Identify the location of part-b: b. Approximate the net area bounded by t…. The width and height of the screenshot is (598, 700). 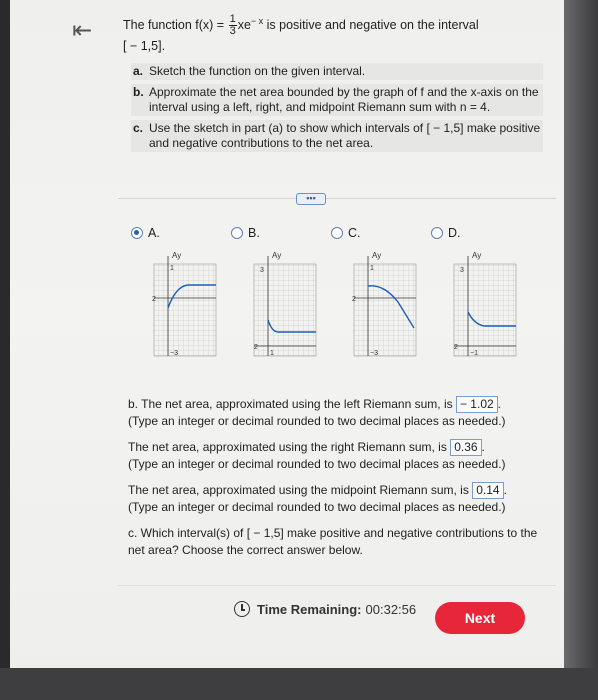
(337, 100).